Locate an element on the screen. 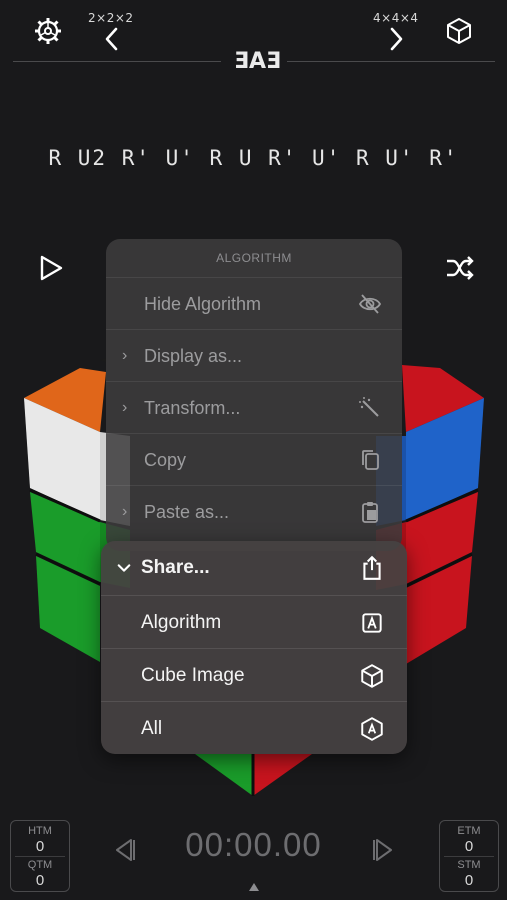  htm-value: 0 is located at coordinates (40, 846).